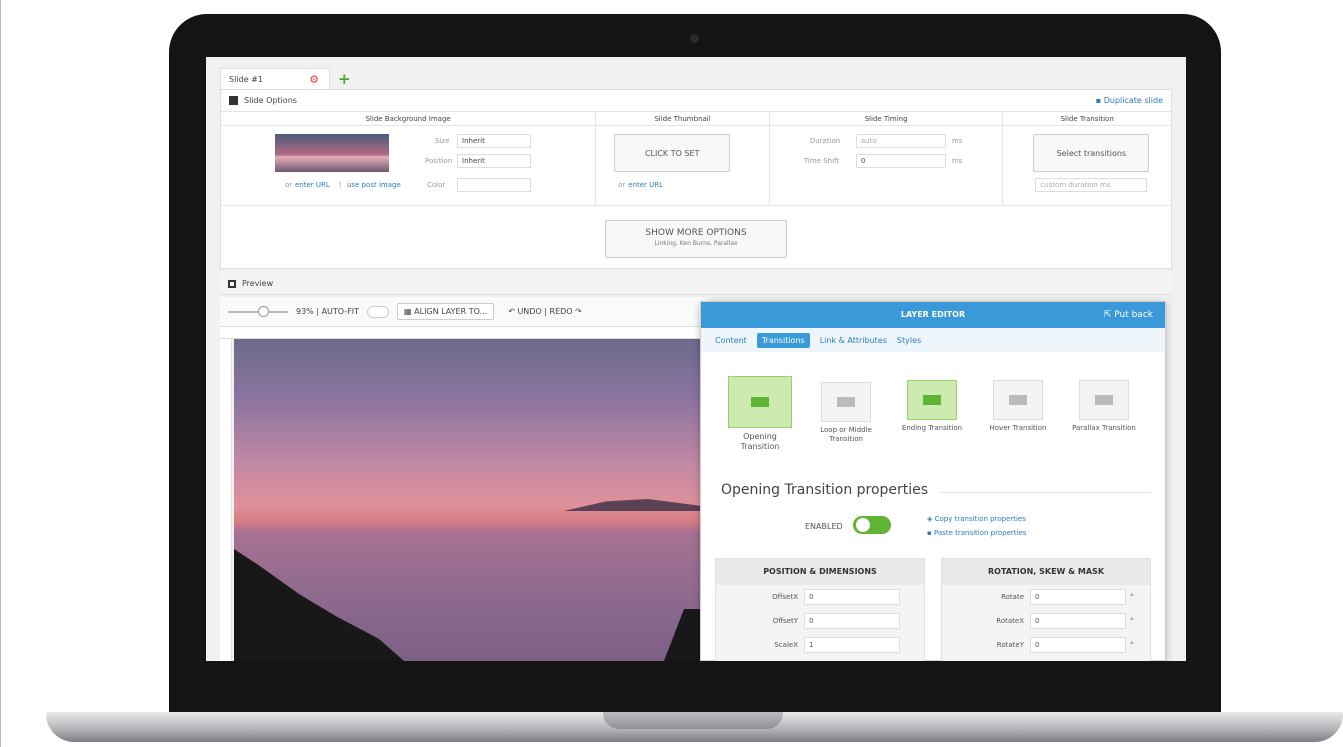 This screenshot has width=1343, height=747. What do you see at coordinates (696, 101) in the screenshot?
I see `slide-options-header: Slide Options` at bounding box center [696, 101].